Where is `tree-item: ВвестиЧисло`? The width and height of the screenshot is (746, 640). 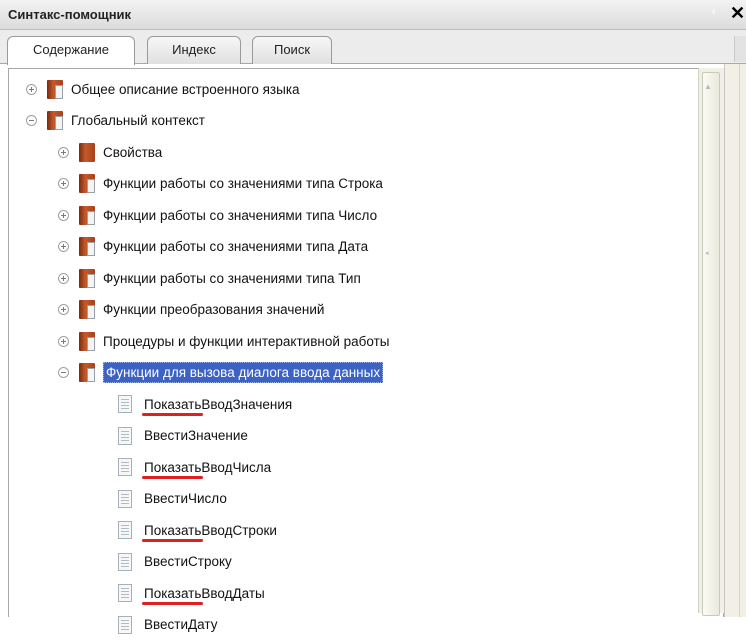
tree-item: ВвестиЧисло is located at coordinates (172, 499).